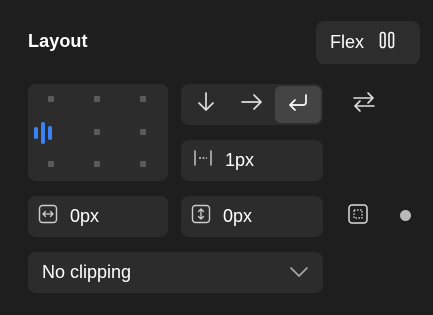  I want to click on direction-horizontal-button, so click(252, 104).